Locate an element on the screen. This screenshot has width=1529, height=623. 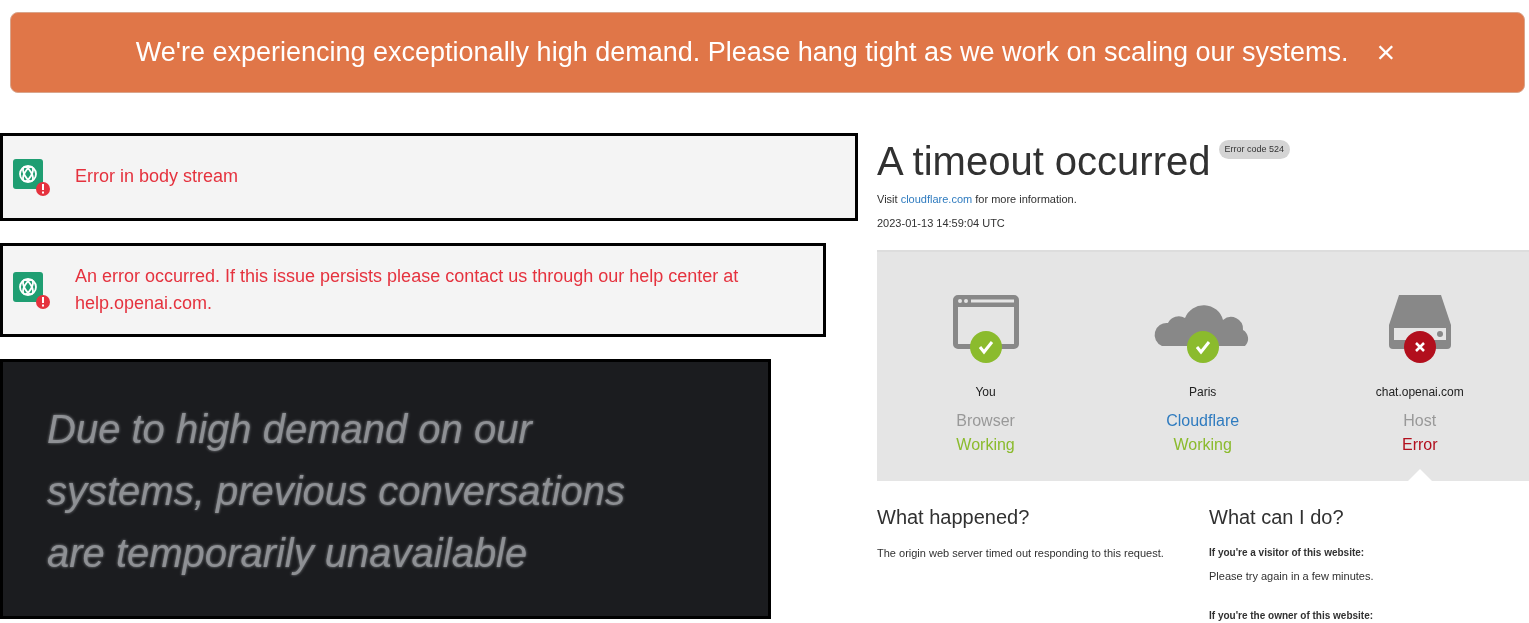
banner-message: We're experiencing exceptionally high demand. Please hang tight as we work on scaling our systems. is located at coordinates (742, 52).